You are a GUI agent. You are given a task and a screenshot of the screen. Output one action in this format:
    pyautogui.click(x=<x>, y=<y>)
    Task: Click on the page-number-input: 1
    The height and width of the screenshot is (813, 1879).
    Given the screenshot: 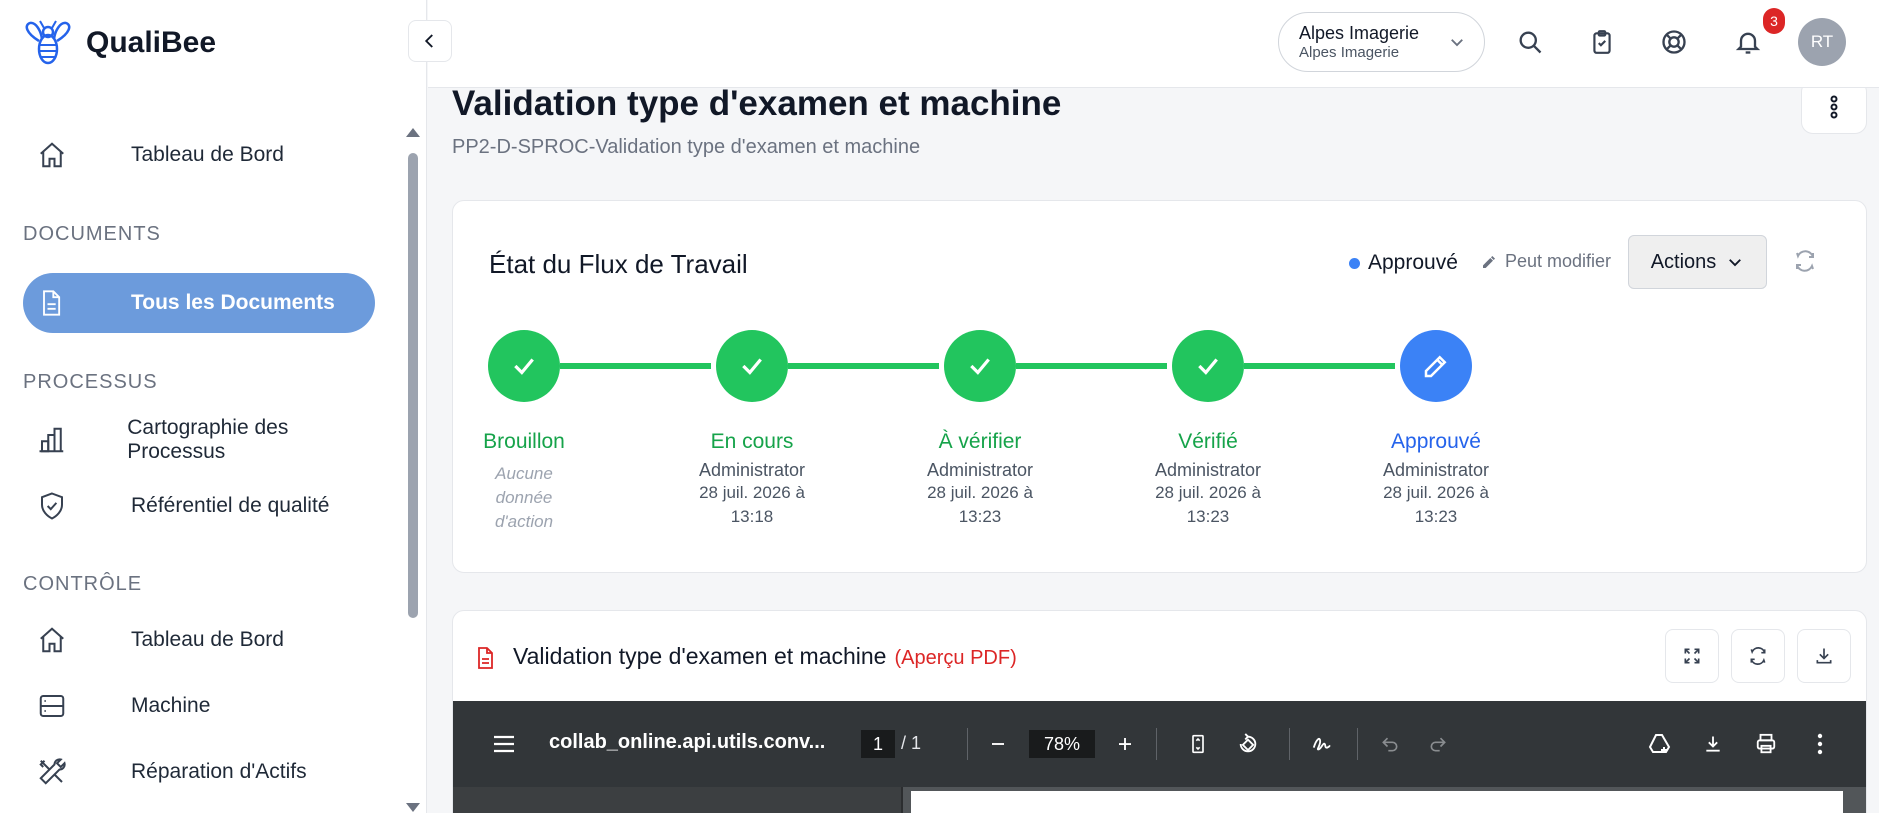 What is the action you would take?
    pyautogui.click(x=878, y=744)
    